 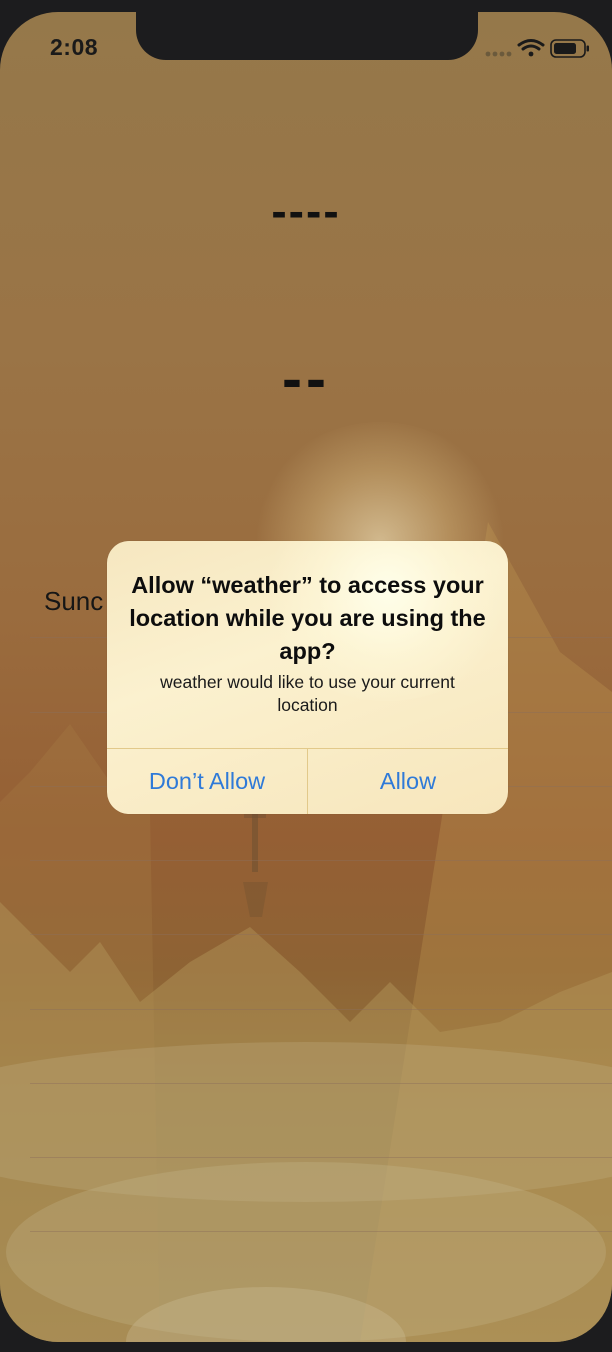 What do you see at coordinates (255, 899) in the screenshot?
I see `lighthouse-base` at bounding box center [255, 899].